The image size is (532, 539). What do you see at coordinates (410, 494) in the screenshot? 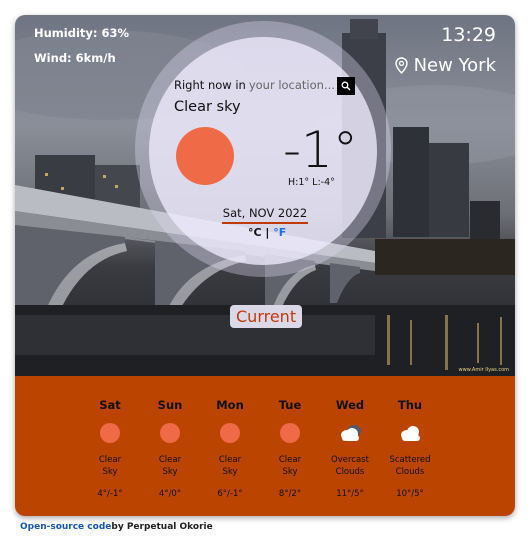
I see `forecast-temperature-range: 10°/5°` at bounding box center [410, 494].